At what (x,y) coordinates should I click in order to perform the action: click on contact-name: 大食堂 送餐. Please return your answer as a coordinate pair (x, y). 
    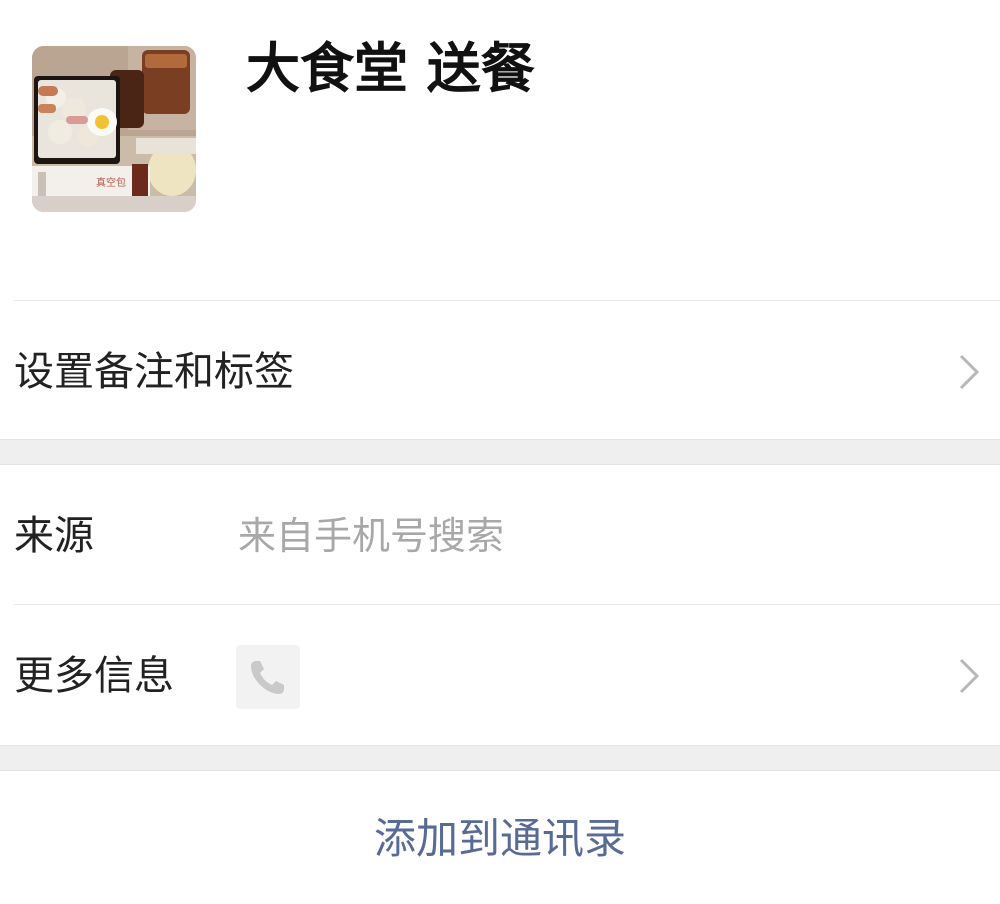
    Looking at the image, I should click on (390, 68).